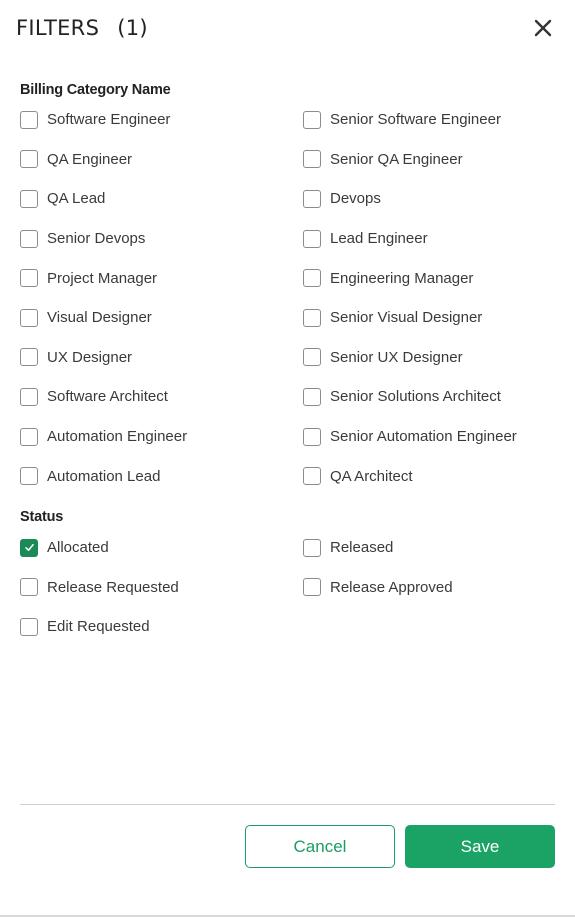 The width and height of the screenshot is (575, 917). I want to click on checkmark-icon, so click(29, 548).